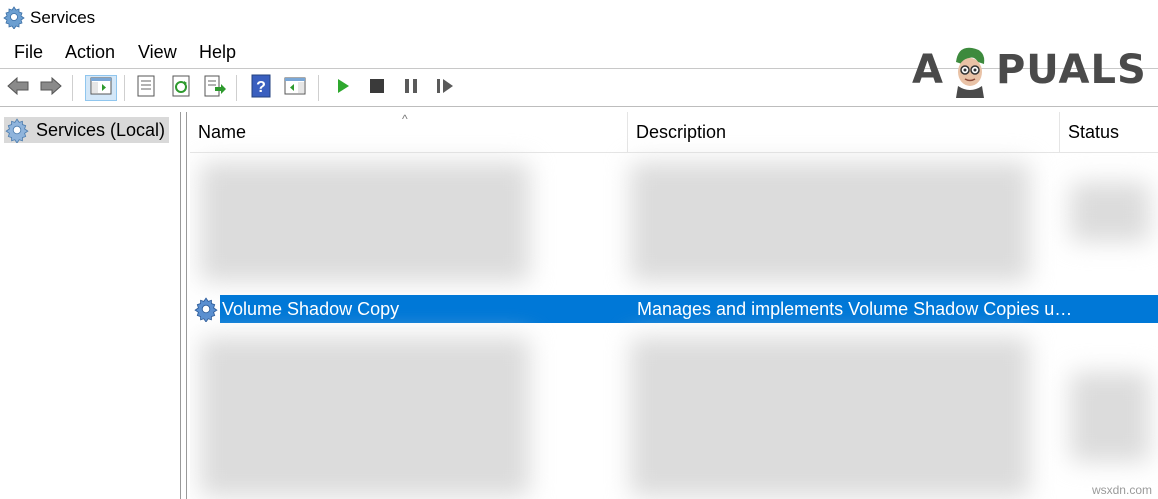  Describe the element at coordinates (844, 132) in the screenshot. I see `column-header-description: Description` at that location.